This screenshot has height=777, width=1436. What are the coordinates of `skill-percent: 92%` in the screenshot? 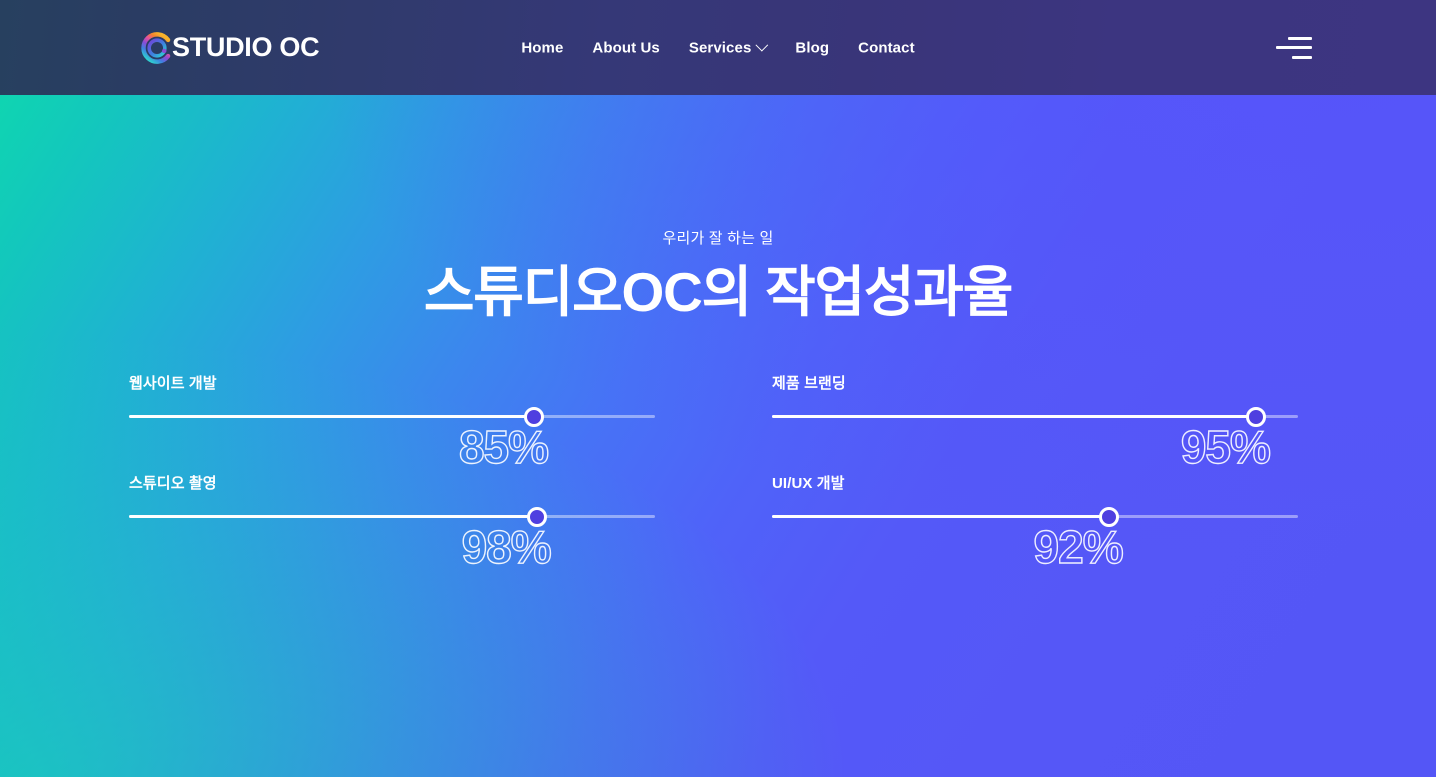 It's located at (1078, 547).